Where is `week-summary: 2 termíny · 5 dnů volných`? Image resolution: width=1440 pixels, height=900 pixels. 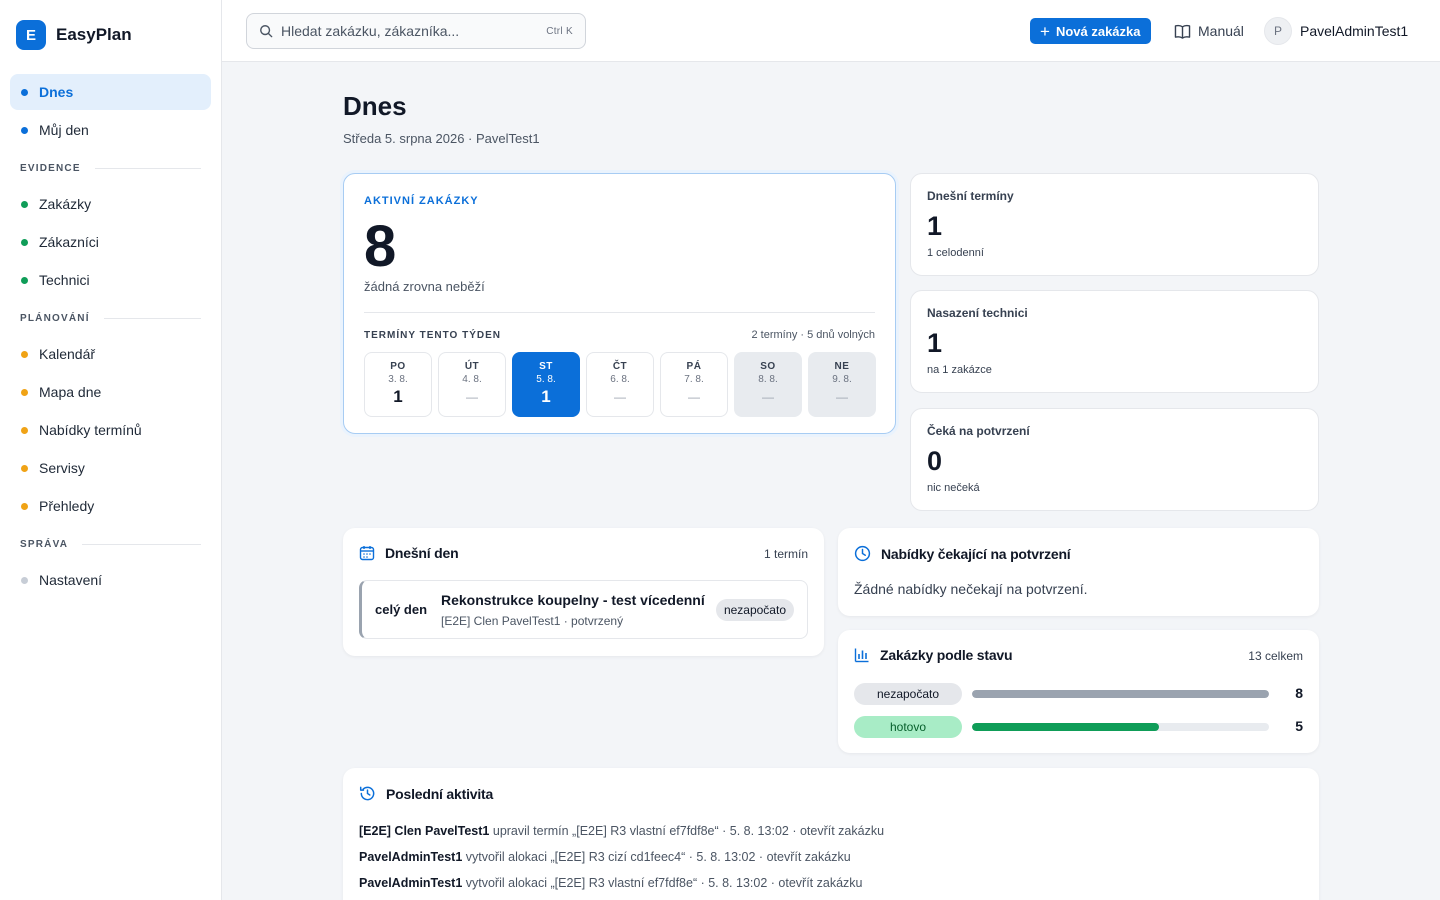 week-summary: 2 termíny · 5 dnů volných is located at coordinates (813, 335).